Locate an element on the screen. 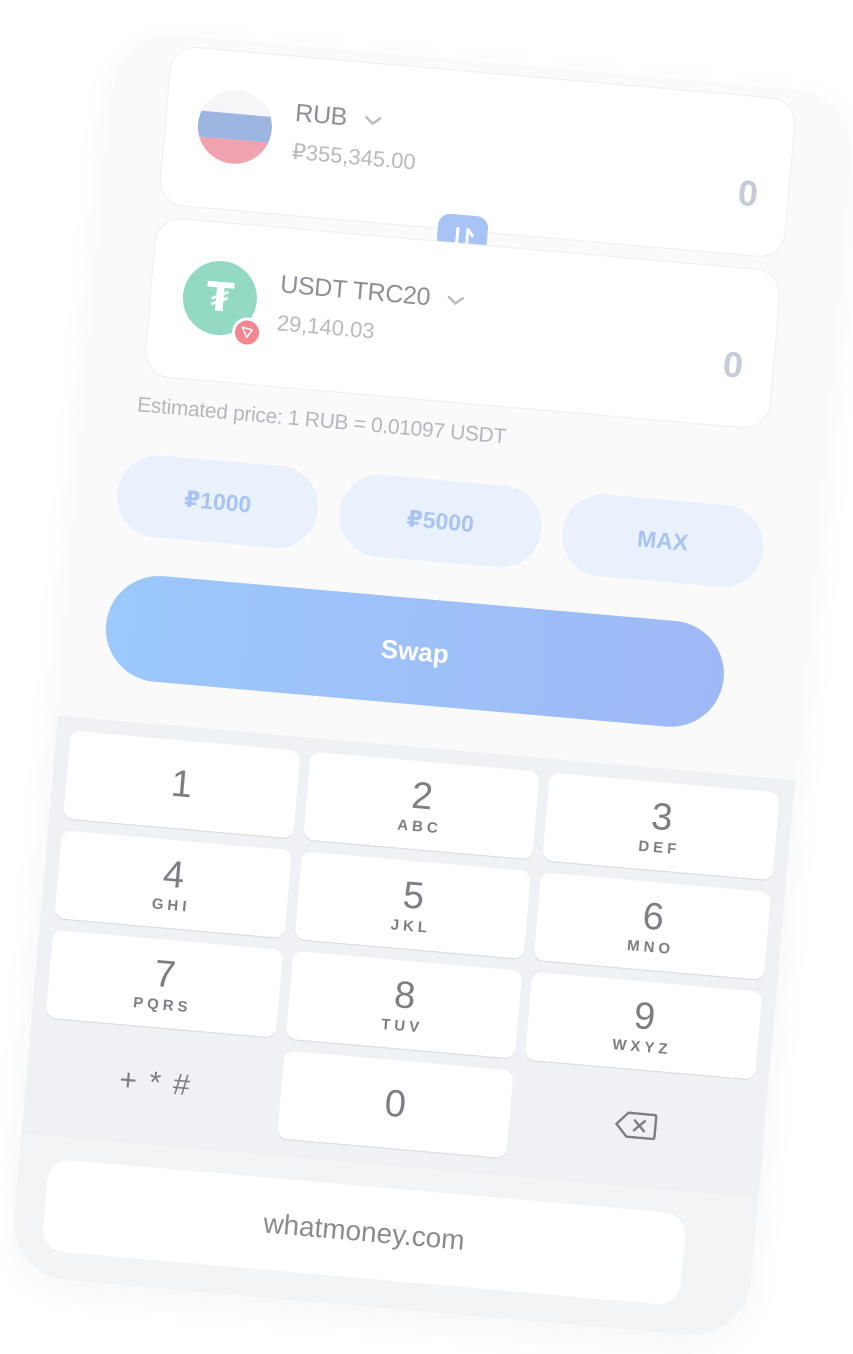 The width and height of the screenshot is (853, 1354). to-currency-label: USDT TRC20 is located at coordinates (355, 291).